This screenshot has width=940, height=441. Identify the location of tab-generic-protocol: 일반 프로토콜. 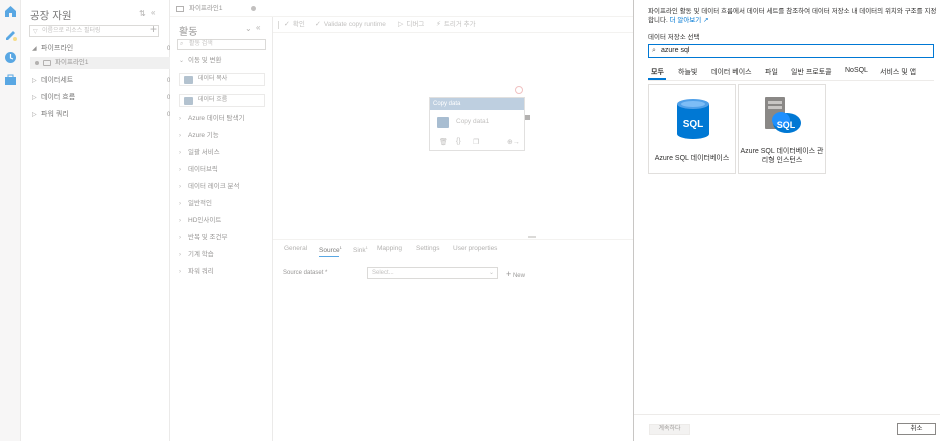
(811, 72).